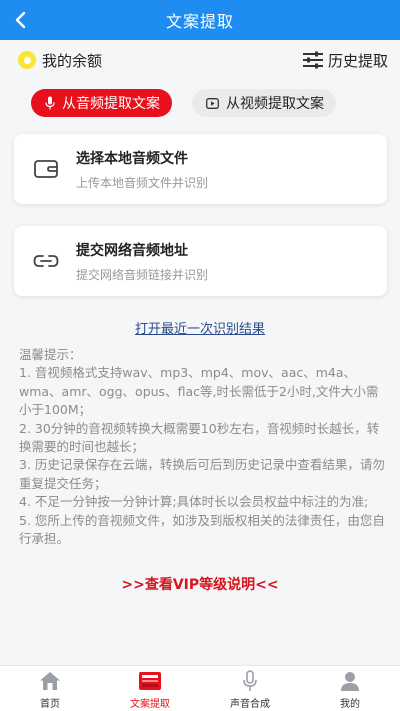 The width and height of the screenshot is (400, 711). I want to click on balance-label: 我的余额, so click(72, 60).